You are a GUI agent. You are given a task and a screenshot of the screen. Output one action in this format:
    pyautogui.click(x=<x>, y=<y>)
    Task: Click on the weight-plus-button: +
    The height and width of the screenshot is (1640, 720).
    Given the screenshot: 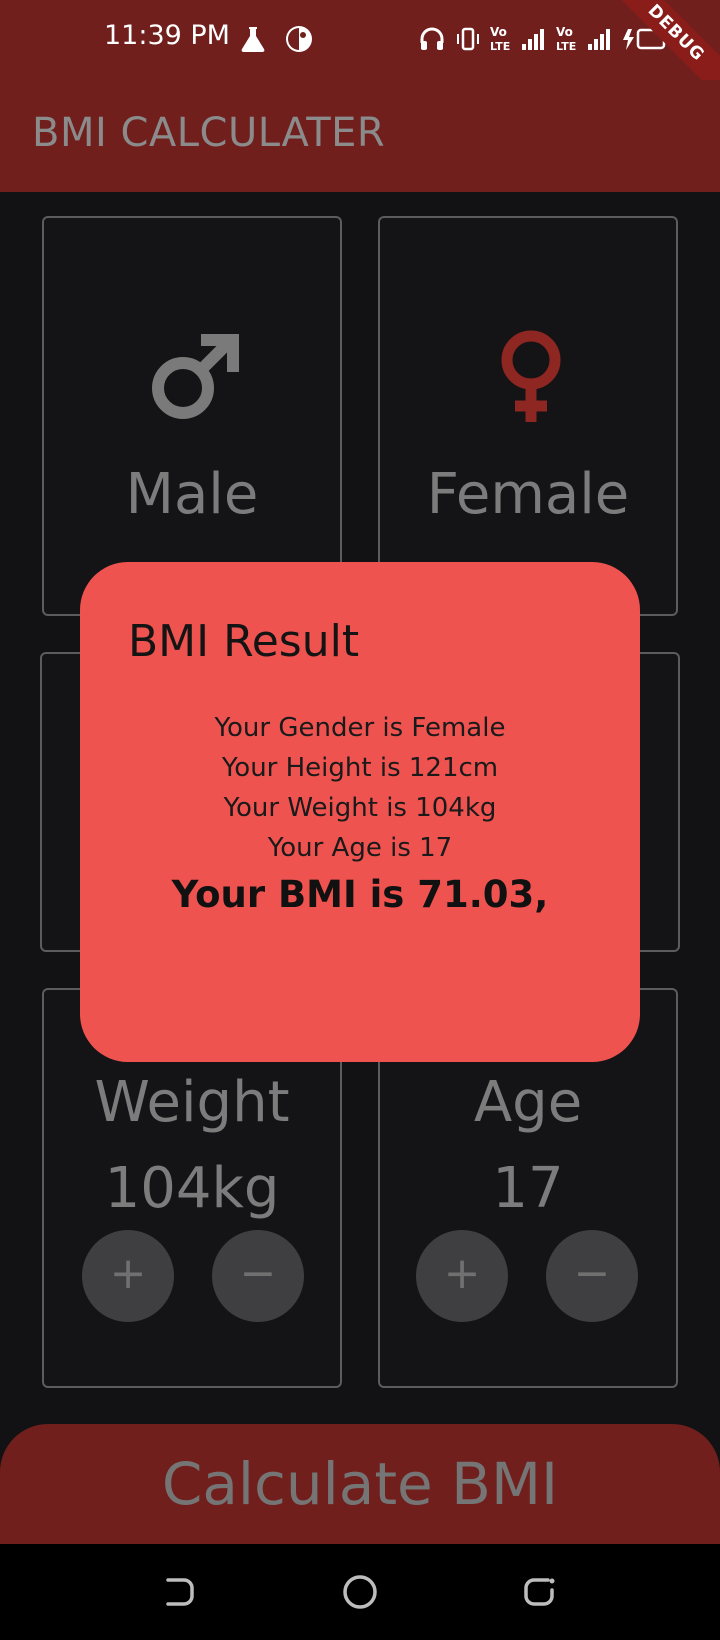 What is the action you would take?
    pyautogui.click(x=128, y=1276)
    